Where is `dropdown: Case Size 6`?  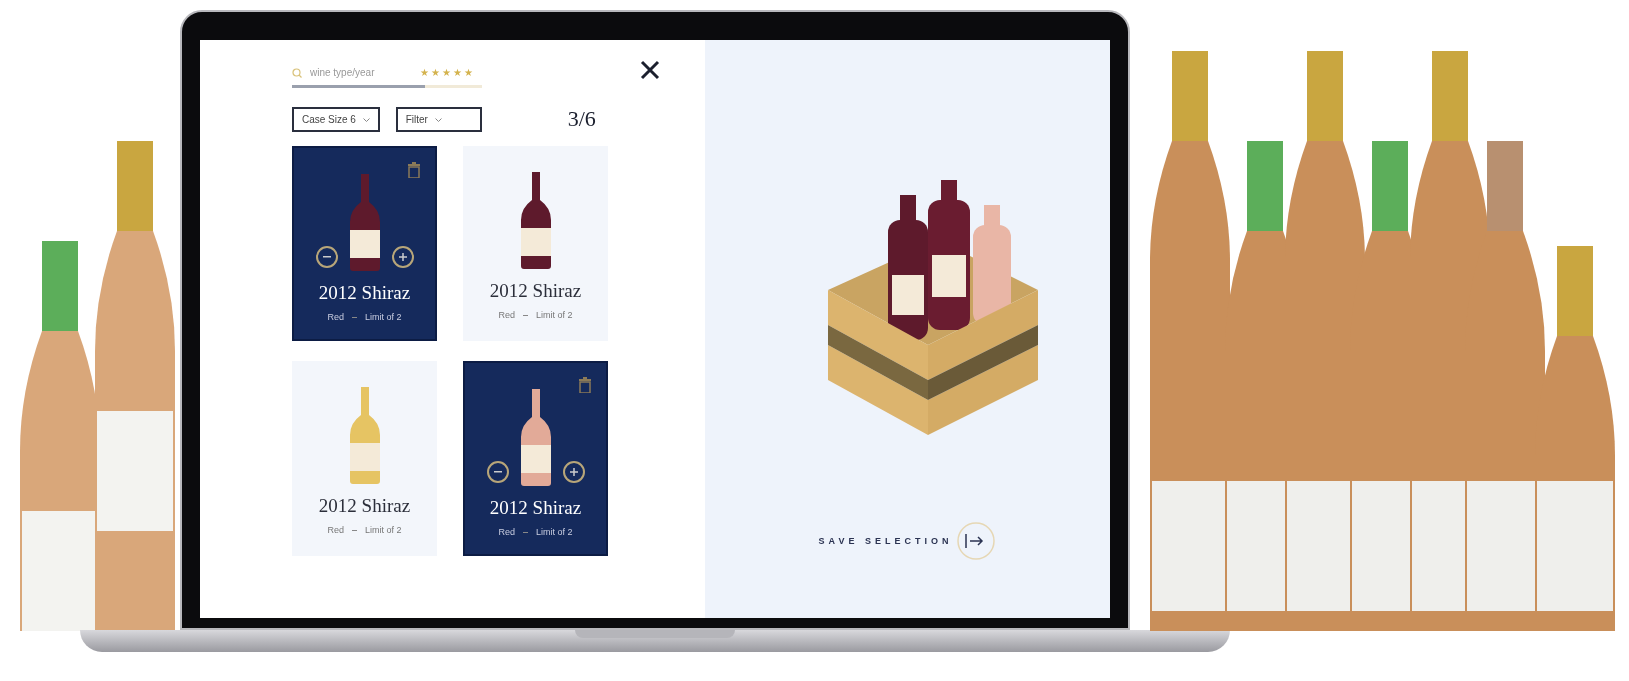 dropdown: Case Size 6 is located at coordinates (336, 119).